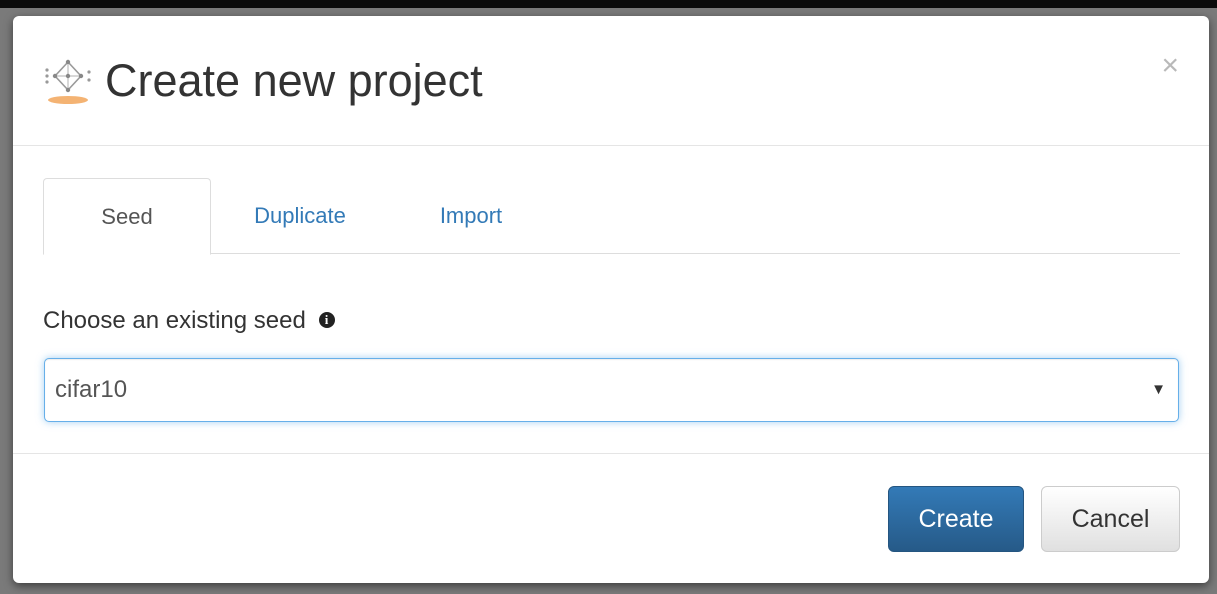 This screenshot has width=1217, height=594. Describe the element at coordinates (174, 320) in the screenshot. I see `seed-field-label-text: Choose an existing seed` at that location.